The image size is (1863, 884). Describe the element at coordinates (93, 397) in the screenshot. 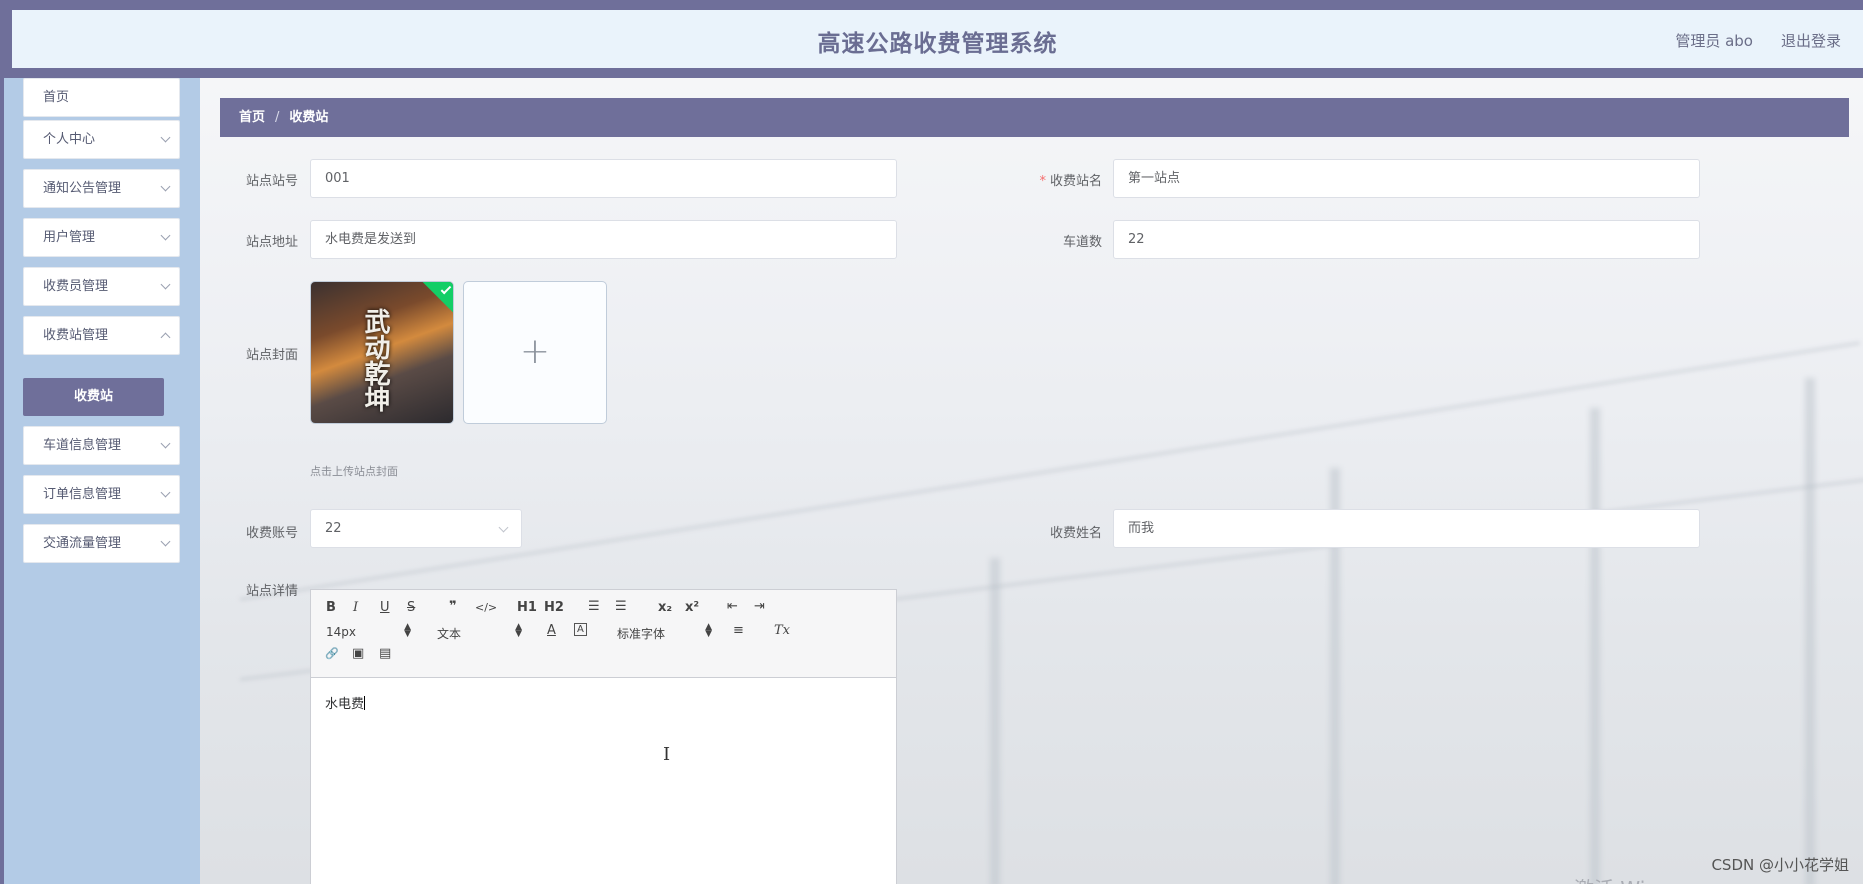

I see `sidebar-subitem-station: 收费站` at that location.